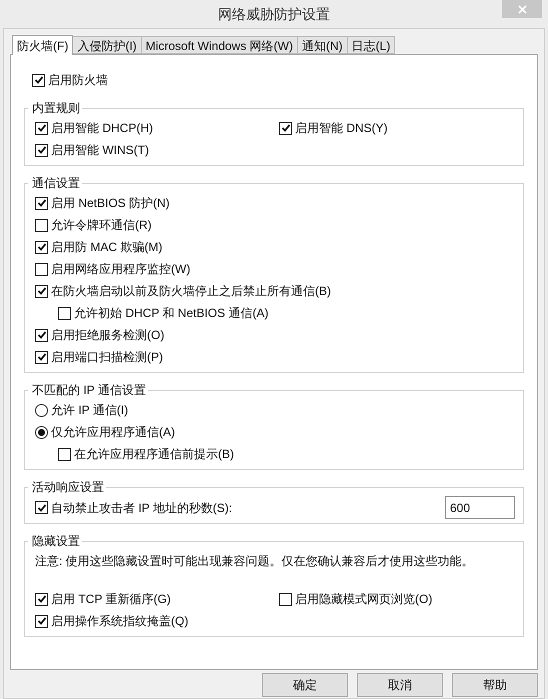 The width and height of the screenshot is (548, 699). I want to click on checkbox-label: 启用智能 WINS(T), so click(100, 150).